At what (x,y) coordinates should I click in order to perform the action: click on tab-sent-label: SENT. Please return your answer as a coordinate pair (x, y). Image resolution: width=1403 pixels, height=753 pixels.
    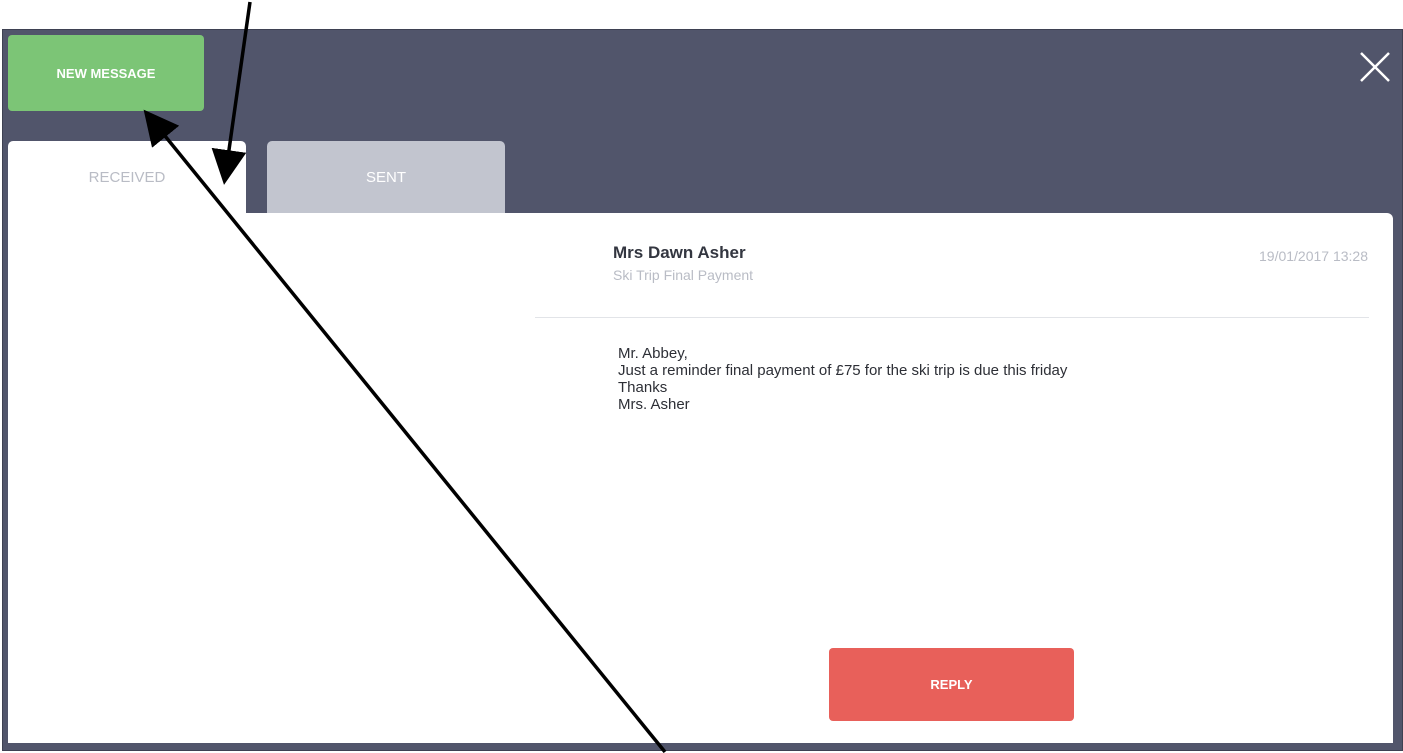
    Looking at the image, I should click on (385, 177).